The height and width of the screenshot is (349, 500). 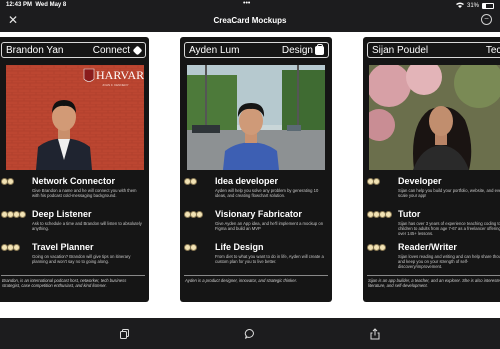 I want to click on share-icon, so click(x=375, y=333).